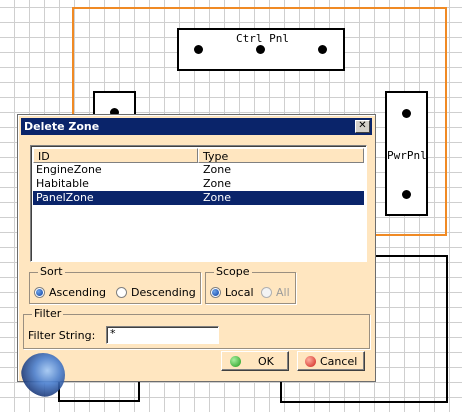 The width and height of the screenshot is (462, 412). What do you see at coordinates (196, 126) in the screenshot?
I see `dialog-title-bar: Delete Zone ✕` at bounding box center [196, 126].